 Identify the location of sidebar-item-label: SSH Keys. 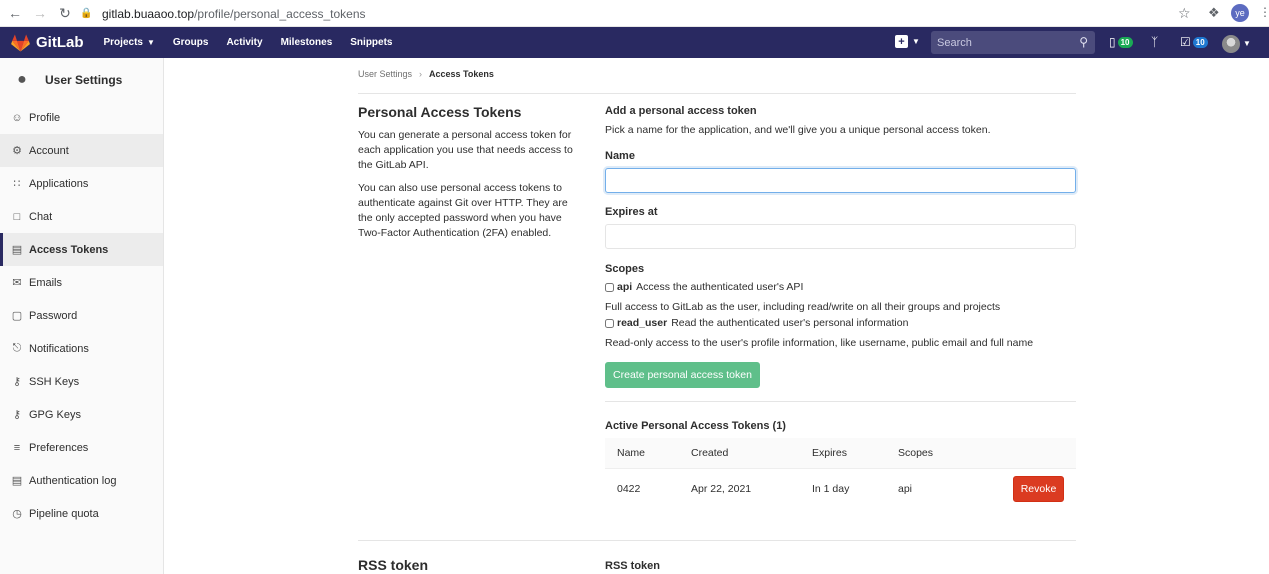
(54, 381).